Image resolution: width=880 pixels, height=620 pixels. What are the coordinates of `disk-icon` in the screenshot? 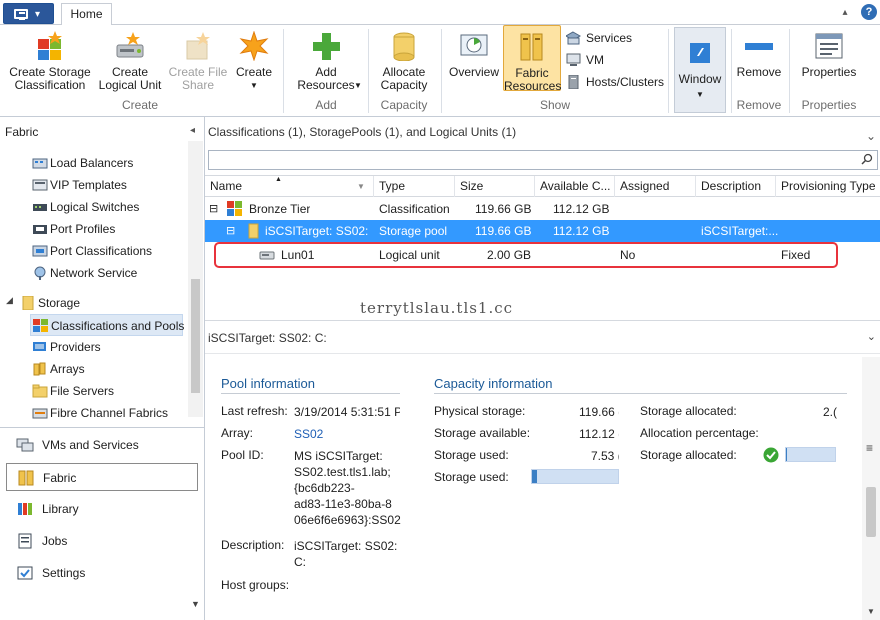 It's located at (130, 45).